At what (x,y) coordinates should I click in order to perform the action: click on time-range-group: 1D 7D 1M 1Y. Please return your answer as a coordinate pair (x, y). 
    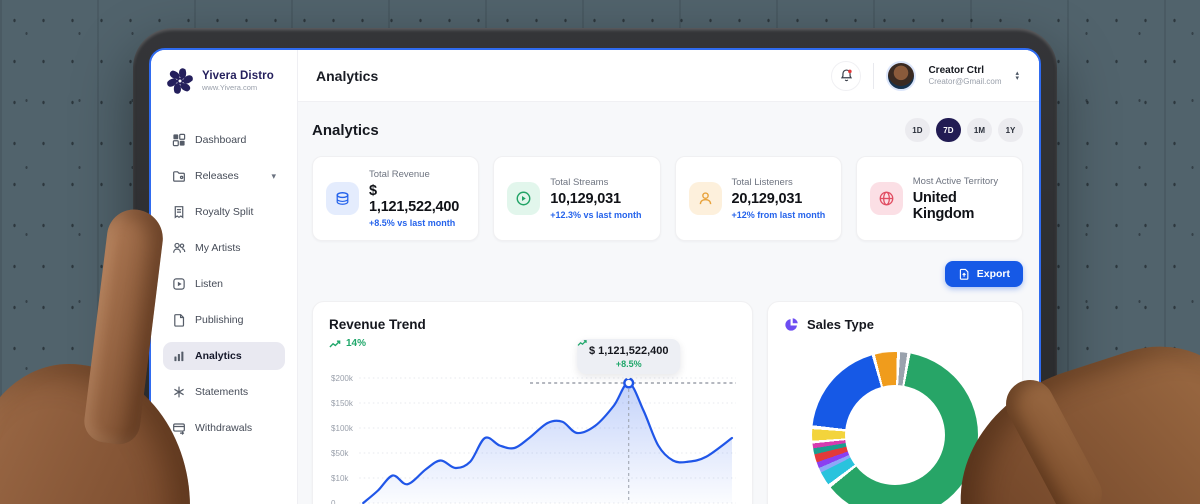
    Looking at the image, I should click on (963, 130).